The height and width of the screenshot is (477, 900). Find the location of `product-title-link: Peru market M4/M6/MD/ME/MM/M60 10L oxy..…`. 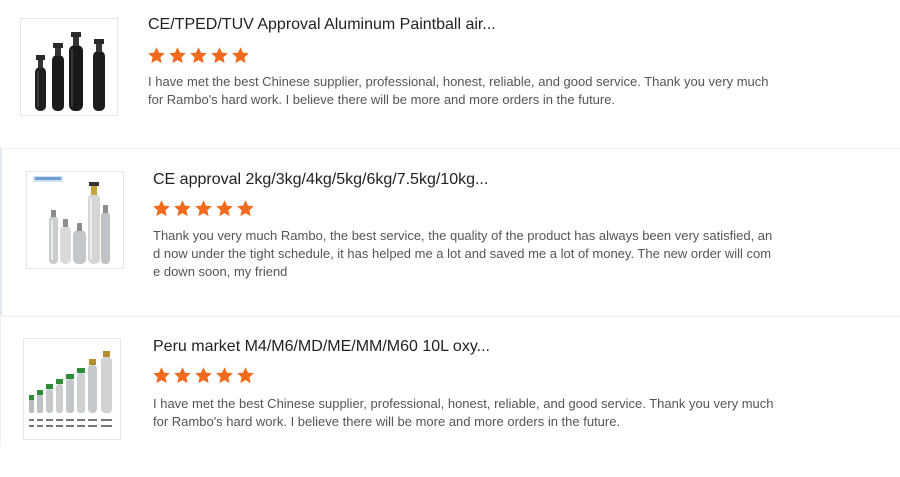

product-title-link: Peru market M4/M6/MD/ME/MM/M60 10L oxy..… is located at coordinates (321, 347).